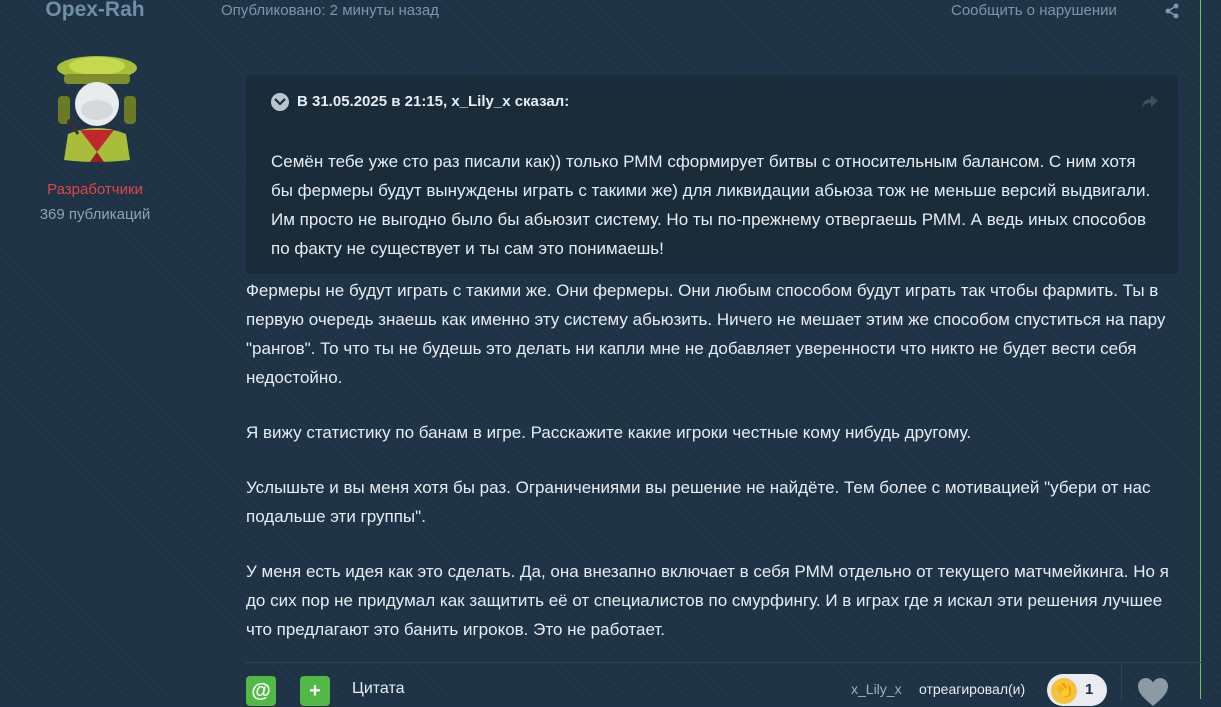 The image size is (1221, 707). I want to click on report-link: Сообщить о нарушении, so click(1034, 10).